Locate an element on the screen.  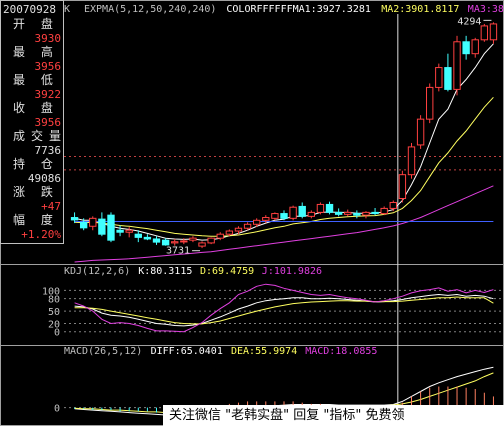
info-value: 3930 is located at coordinates (48, 38).